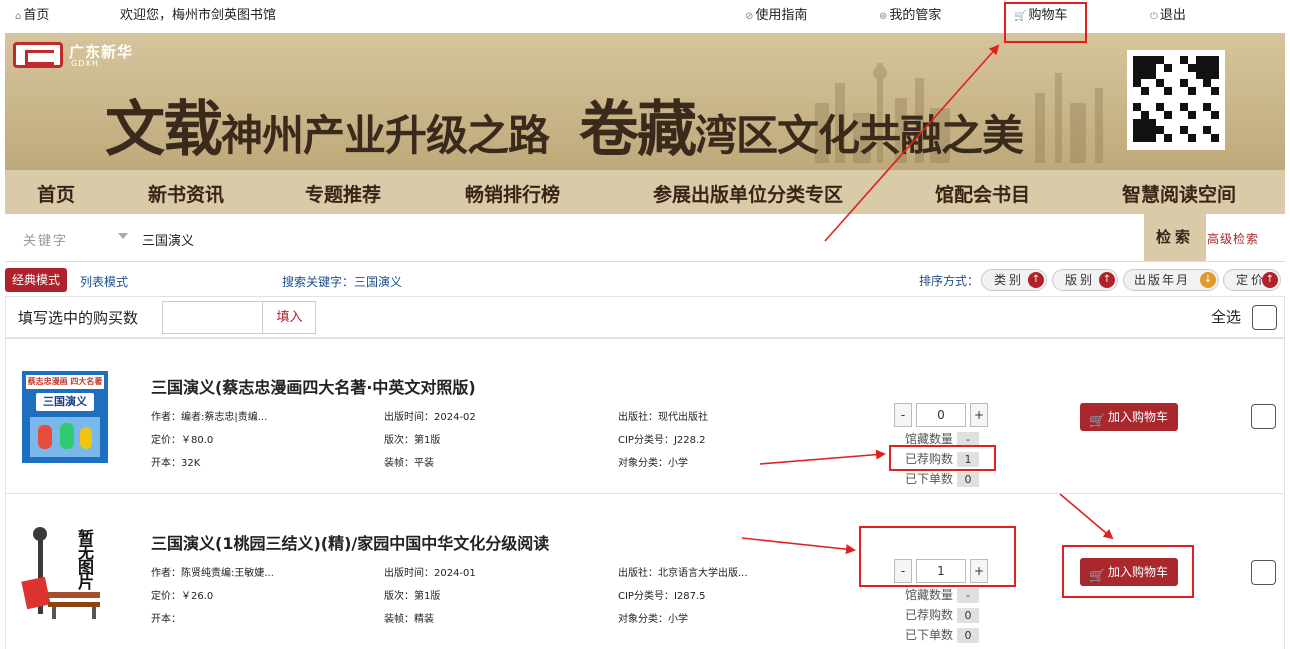 The width and height of the screenshot is (1290, 649). I want to click on logout-link: ⏻ 退出, so click(1168, 16).